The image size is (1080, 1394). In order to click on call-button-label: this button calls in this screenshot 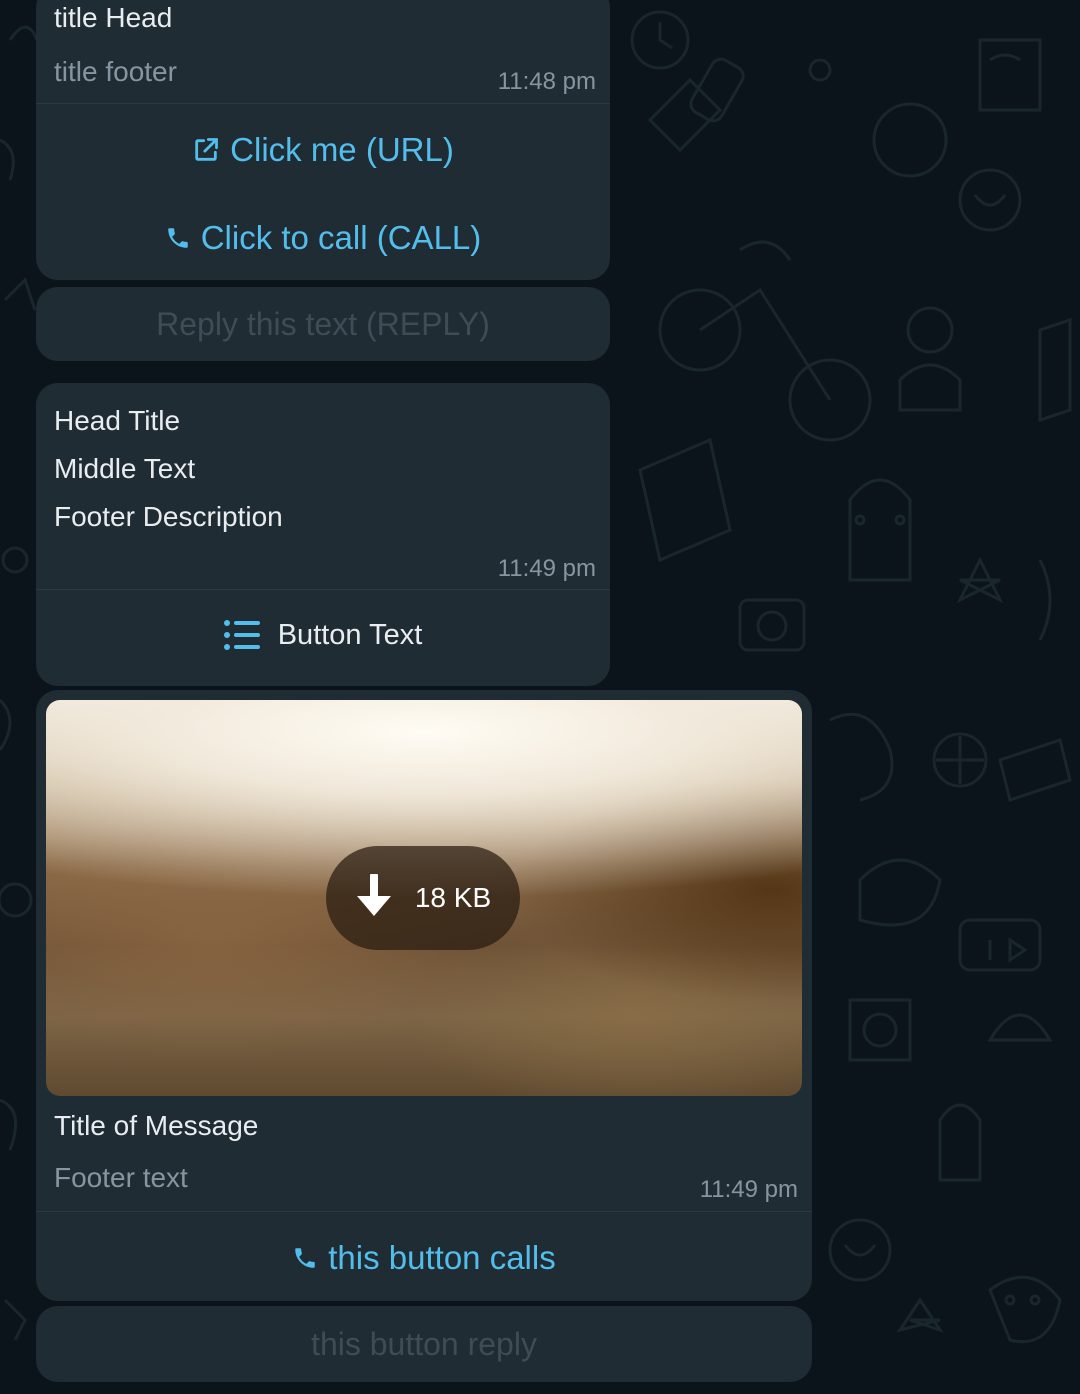, I will do `click(442, 1257)`.